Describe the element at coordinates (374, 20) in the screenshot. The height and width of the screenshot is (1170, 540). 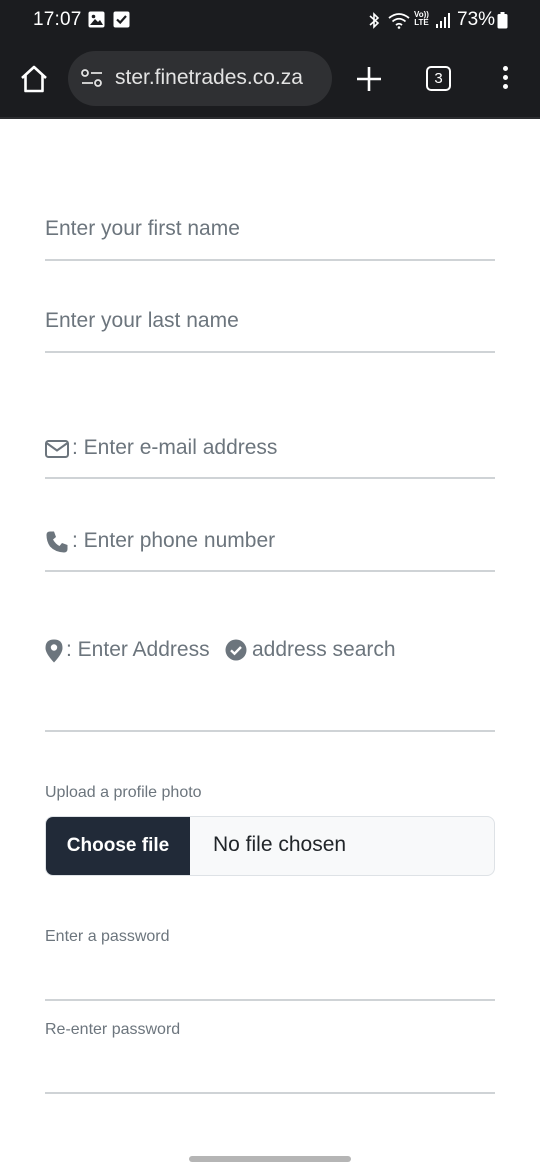
I see `bluetooth-icon` at that location.